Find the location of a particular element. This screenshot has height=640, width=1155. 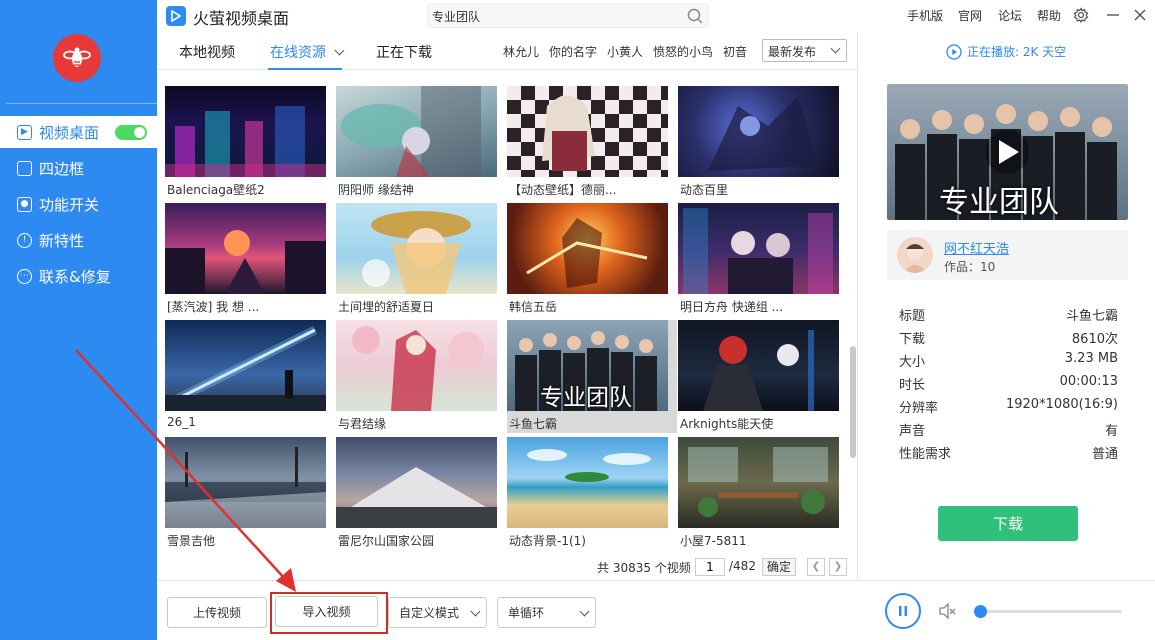

website-link: 官网 is located at coordinates (970, 15).